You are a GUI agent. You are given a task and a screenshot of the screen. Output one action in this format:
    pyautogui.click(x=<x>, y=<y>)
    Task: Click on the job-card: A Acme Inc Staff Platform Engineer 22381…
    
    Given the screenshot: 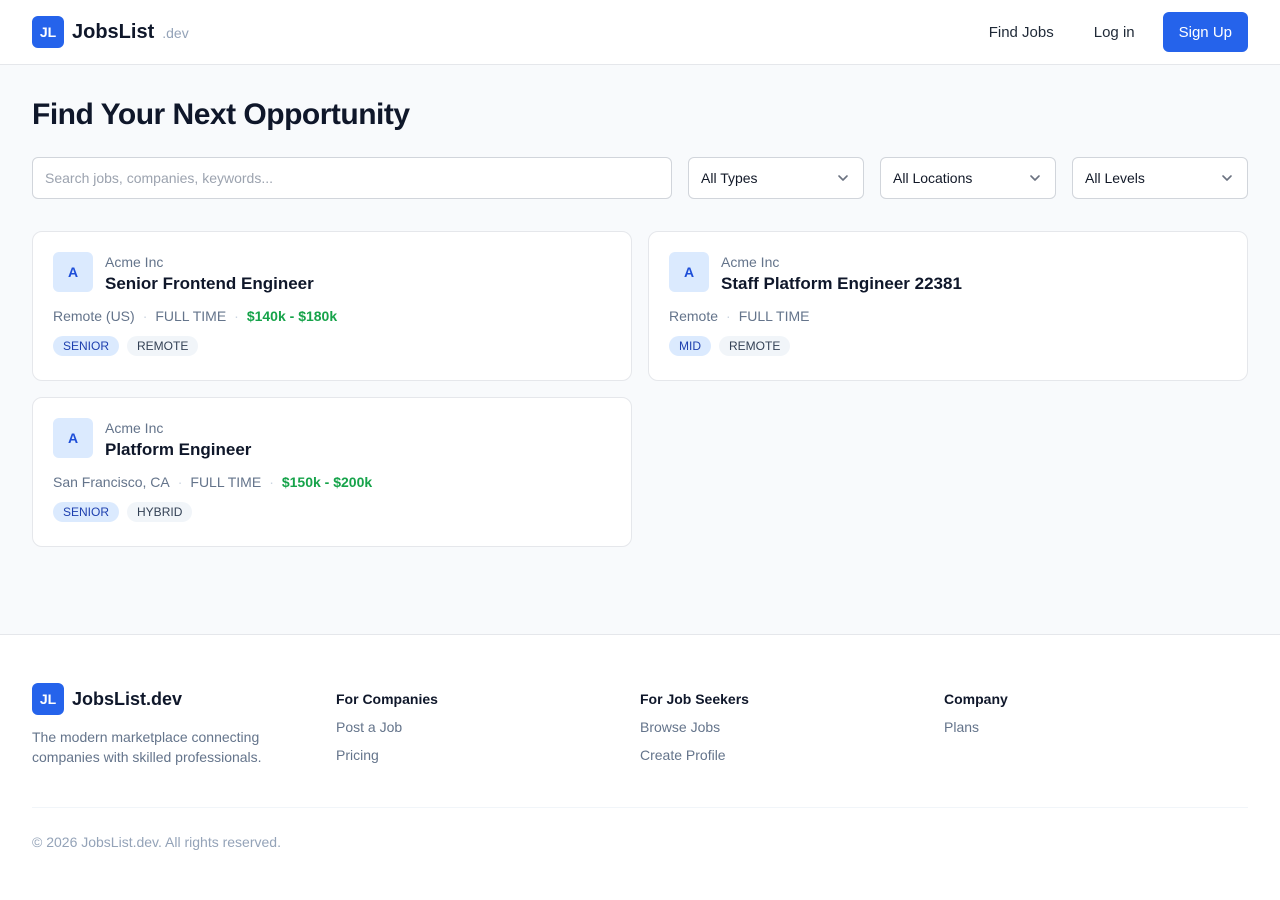 What is the action you would take?
    pyautogui.click(x=948, y=306)
    